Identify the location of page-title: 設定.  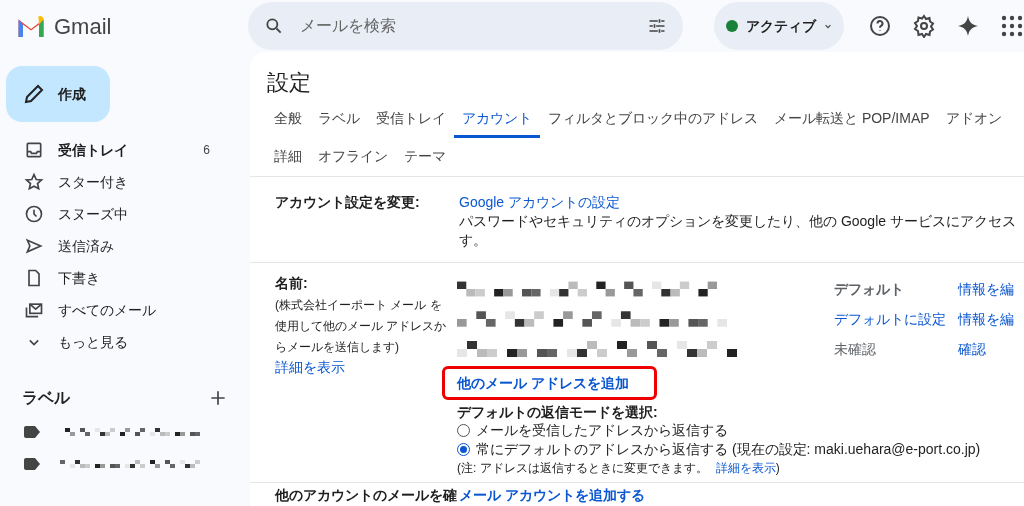
(289, 83).